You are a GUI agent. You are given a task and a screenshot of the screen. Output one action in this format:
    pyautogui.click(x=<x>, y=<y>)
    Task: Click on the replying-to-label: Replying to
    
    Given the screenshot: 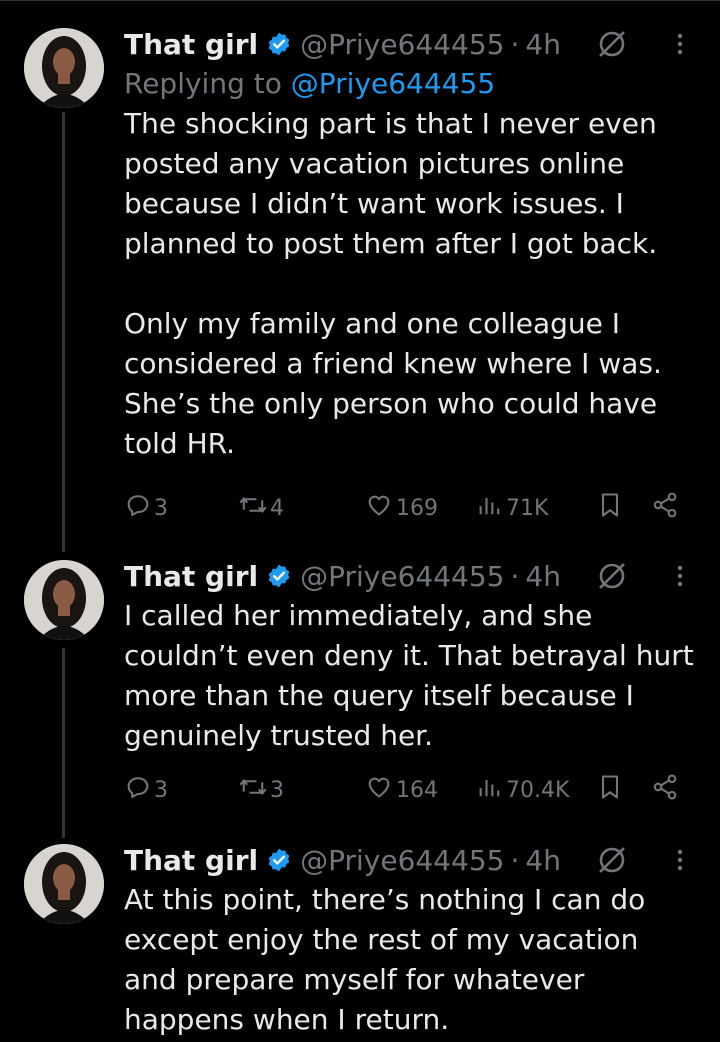 What is the action you would take?
    pyautogui.click(x=207, y=83)
    